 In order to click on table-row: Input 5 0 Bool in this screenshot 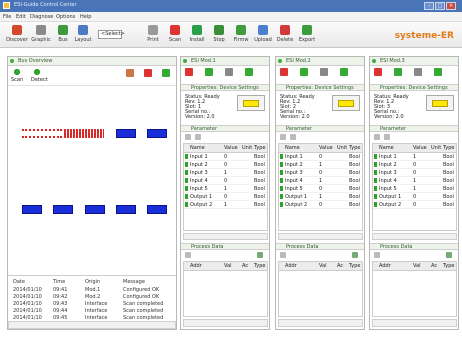, I will do `click(320, 189)`.